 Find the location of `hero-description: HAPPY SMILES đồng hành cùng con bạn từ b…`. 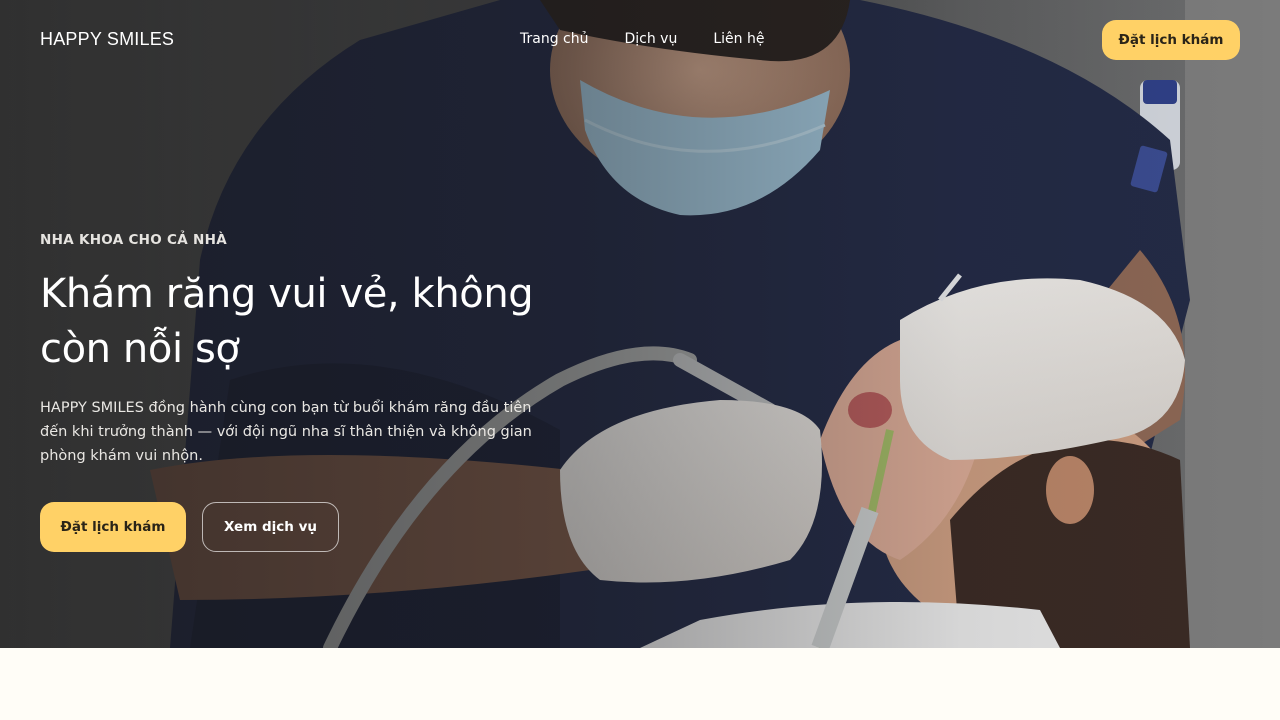

hero-description: HAPPY SMILES đồng hành cùng con bạn từ b… is located at coordinates (286, 432).